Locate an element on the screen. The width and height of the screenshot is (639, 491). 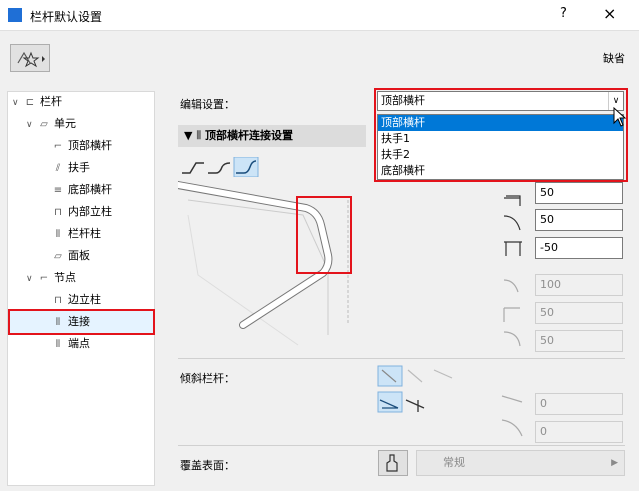
node-icon: ⌐ is located at coordinates (44, 278).